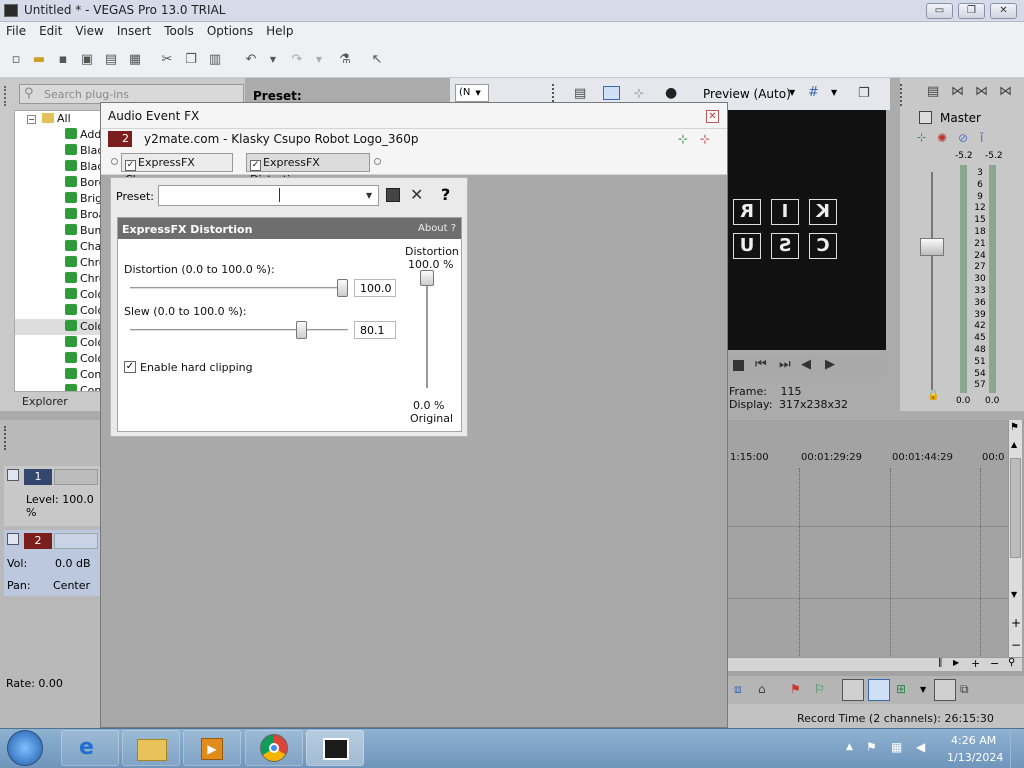 This screenshot has width=1024, height=768. I want to click on open-folder-icon: ▬, so click(39, 60).